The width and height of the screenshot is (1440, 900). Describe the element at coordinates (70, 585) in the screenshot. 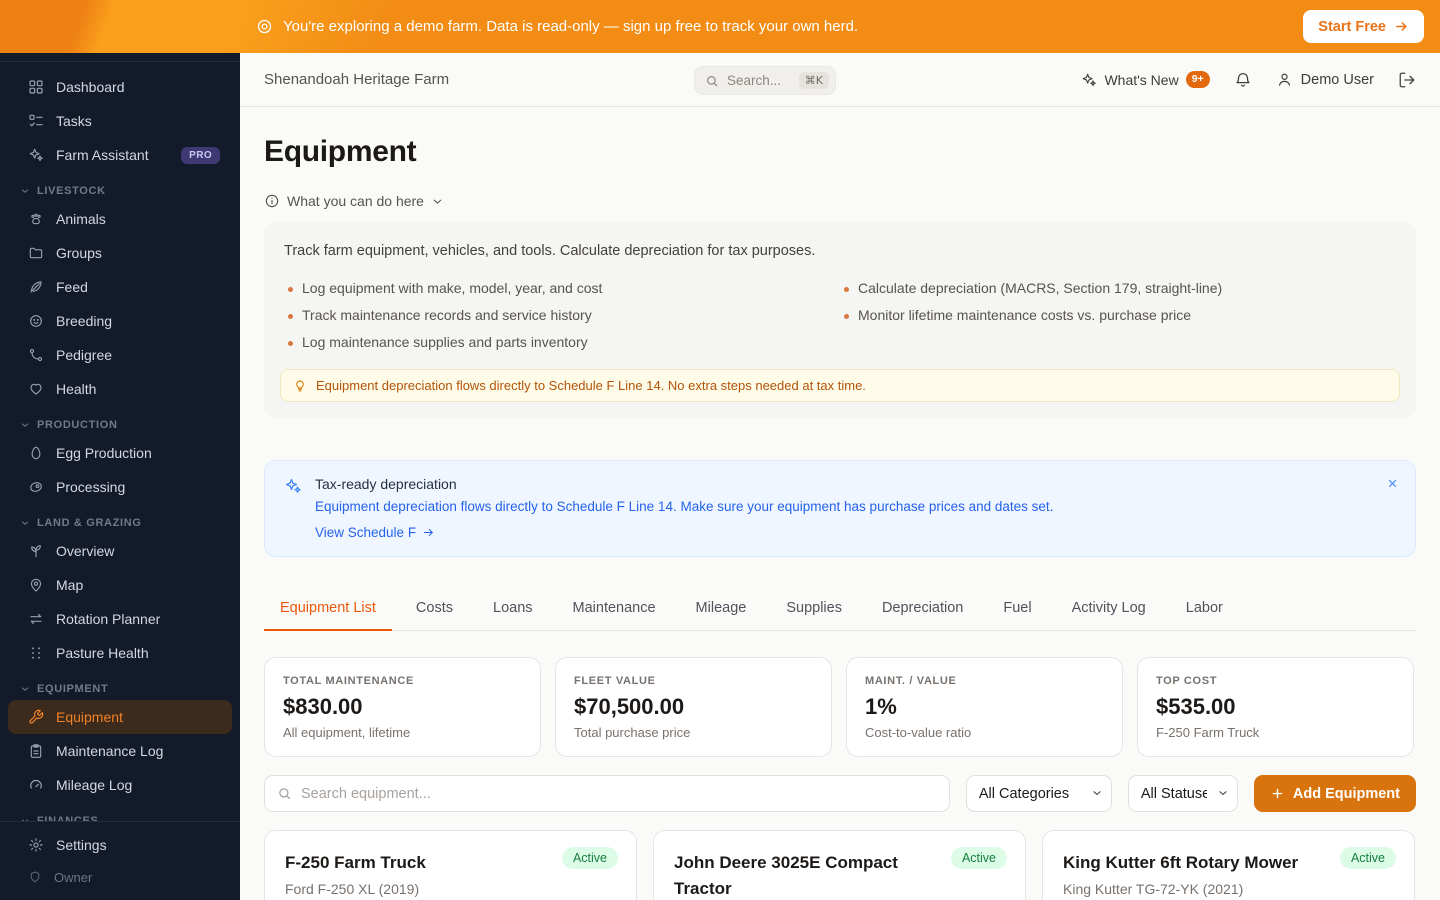

I see `sidebar-item-label: Map` at that location.